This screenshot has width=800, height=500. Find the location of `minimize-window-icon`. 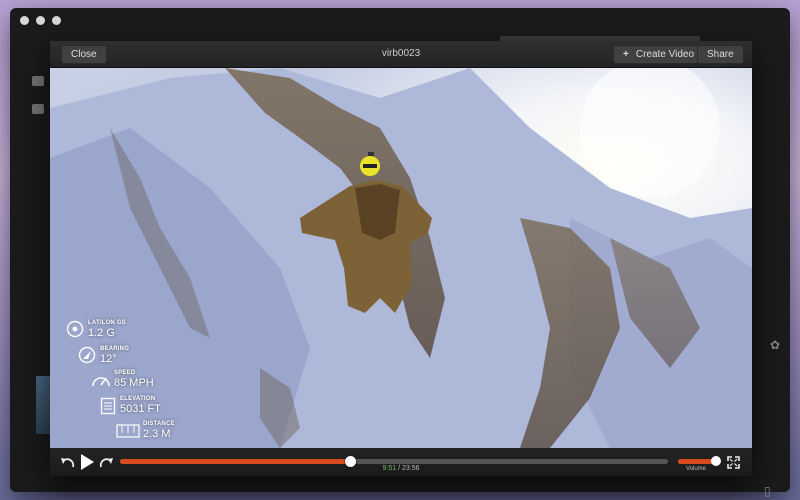

minimize-window-icon is located at coordinates (40, 20).